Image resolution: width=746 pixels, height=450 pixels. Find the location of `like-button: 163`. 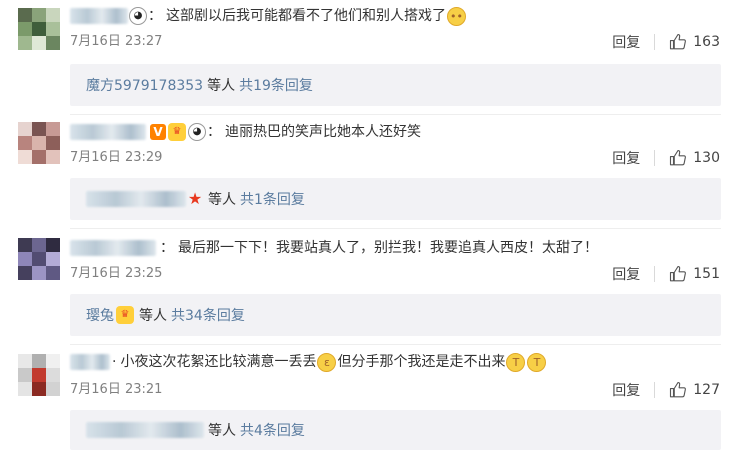

like-button: 163 is located at coordinates (694, 42).